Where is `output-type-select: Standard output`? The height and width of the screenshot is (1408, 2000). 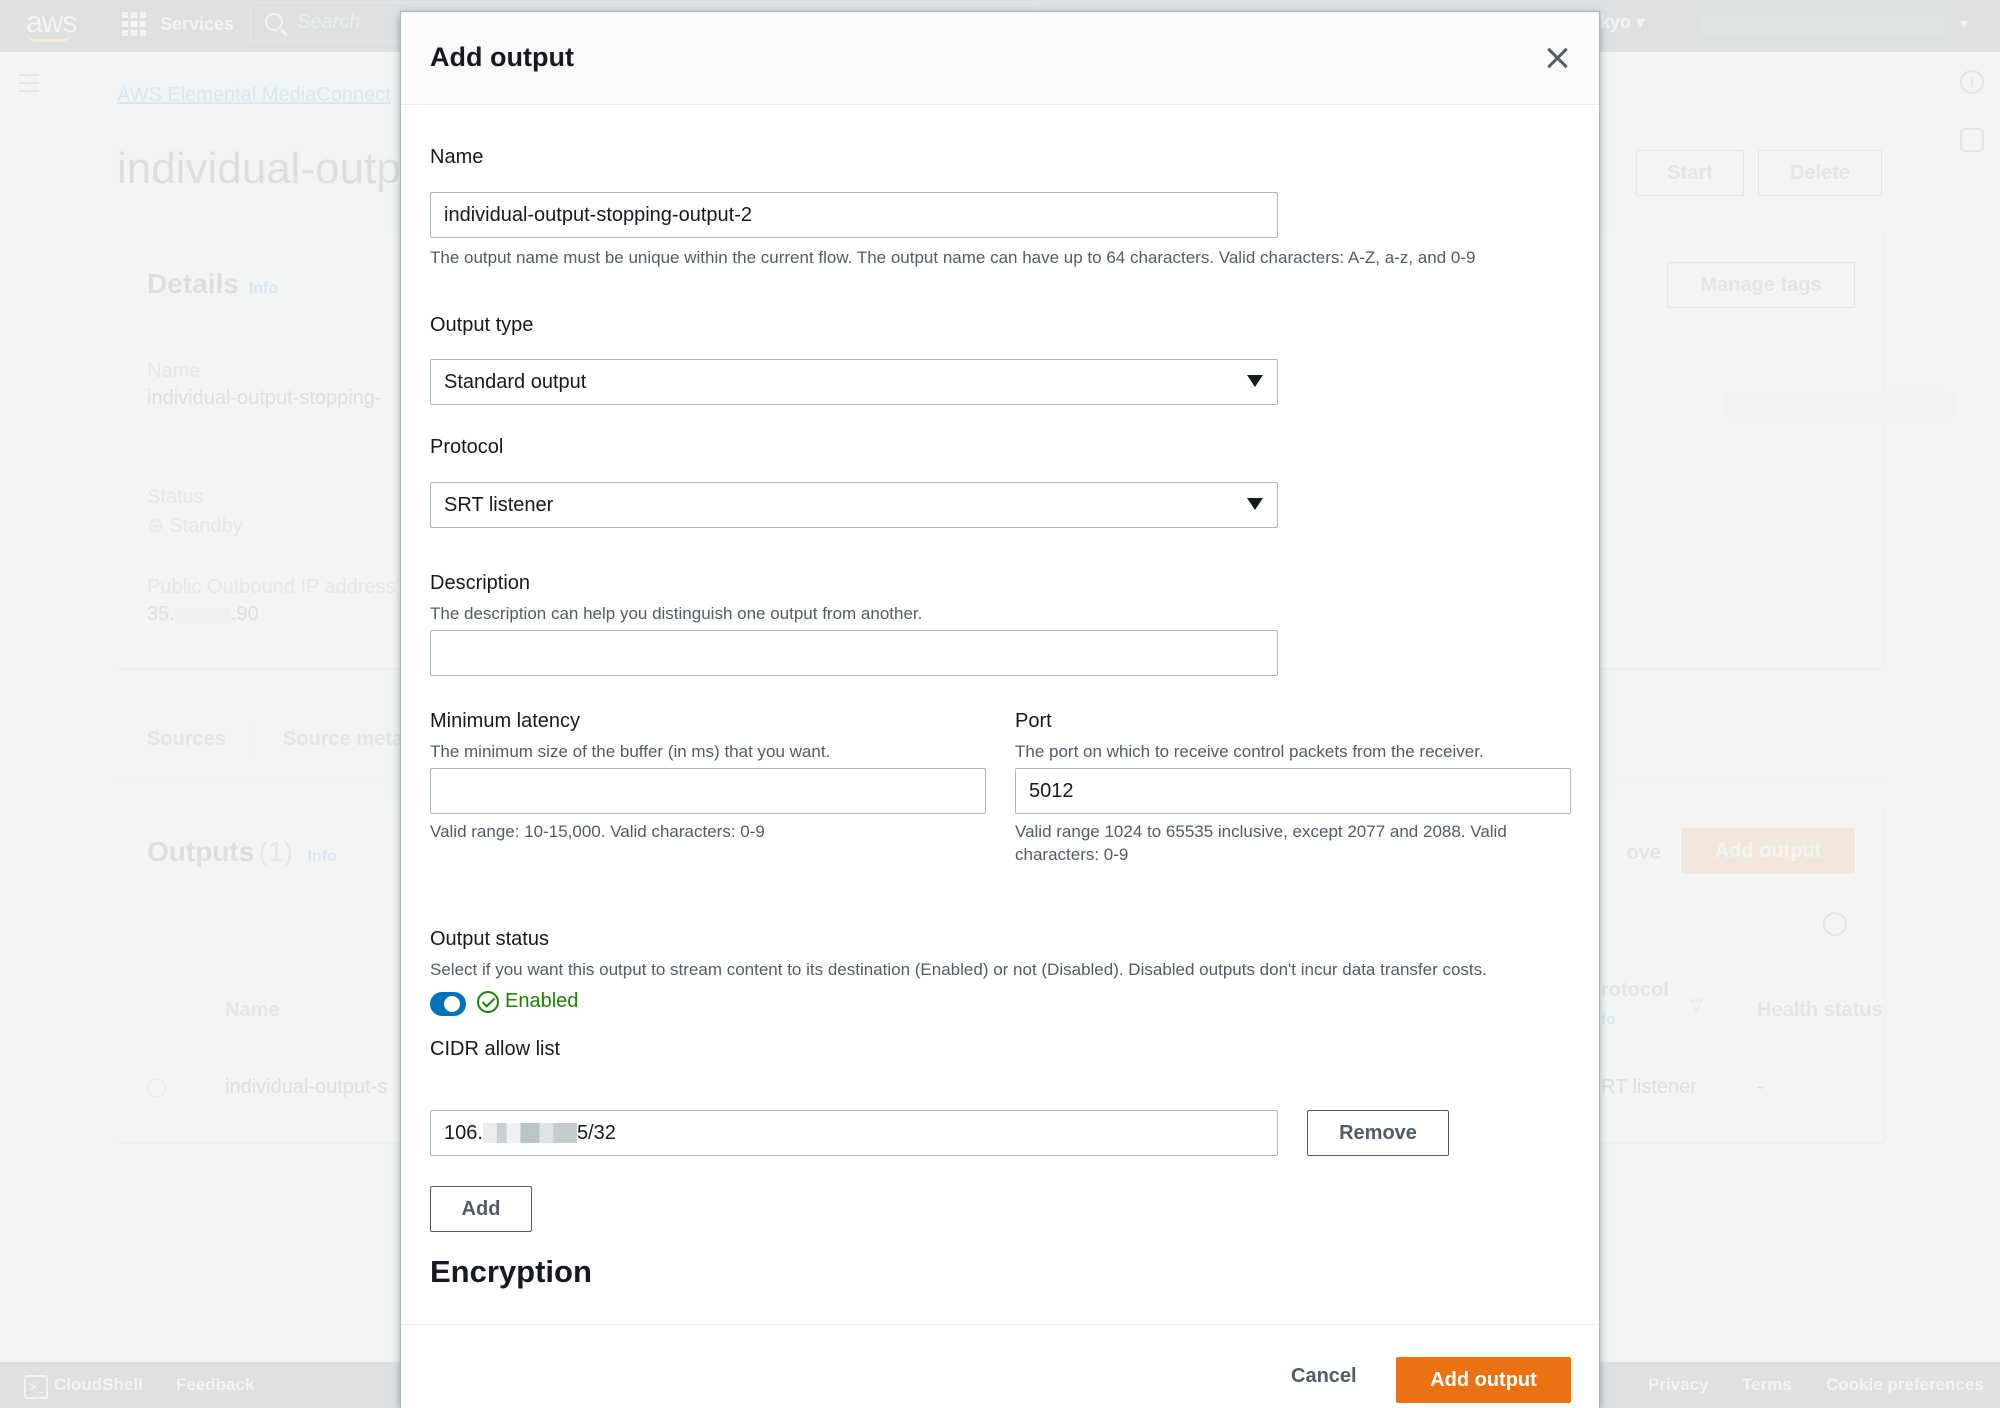
output-type-select: Standard output is located at coordinates (854, 382).